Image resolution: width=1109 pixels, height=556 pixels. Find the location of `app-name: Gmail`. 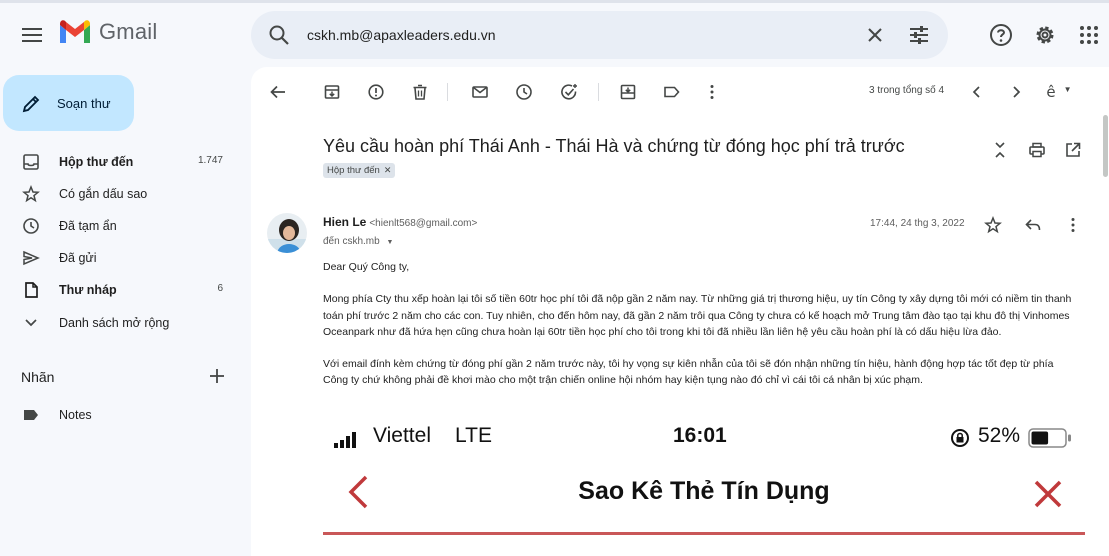

app-name: Gmail is located at coordinates (128, 31).